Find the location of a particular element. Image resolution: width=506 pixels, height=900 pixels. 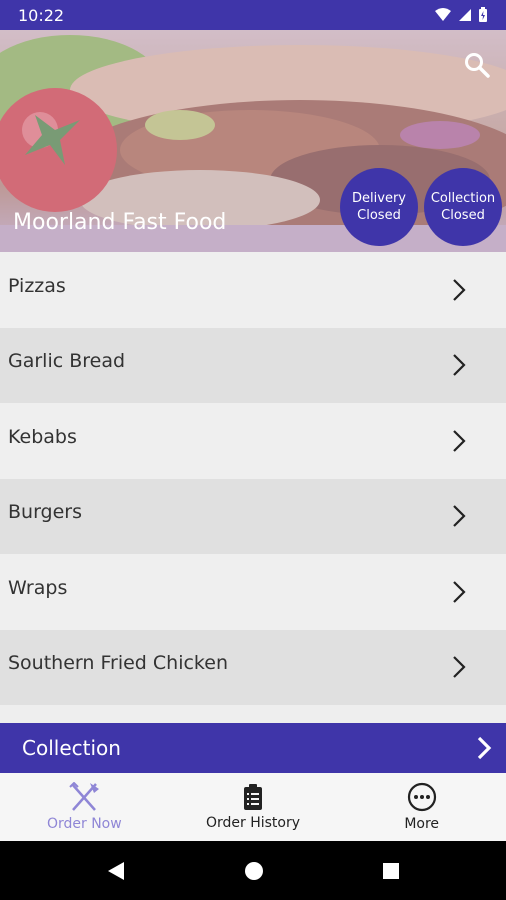

collection-status-value: Closed is located at coordinates (463, 215).